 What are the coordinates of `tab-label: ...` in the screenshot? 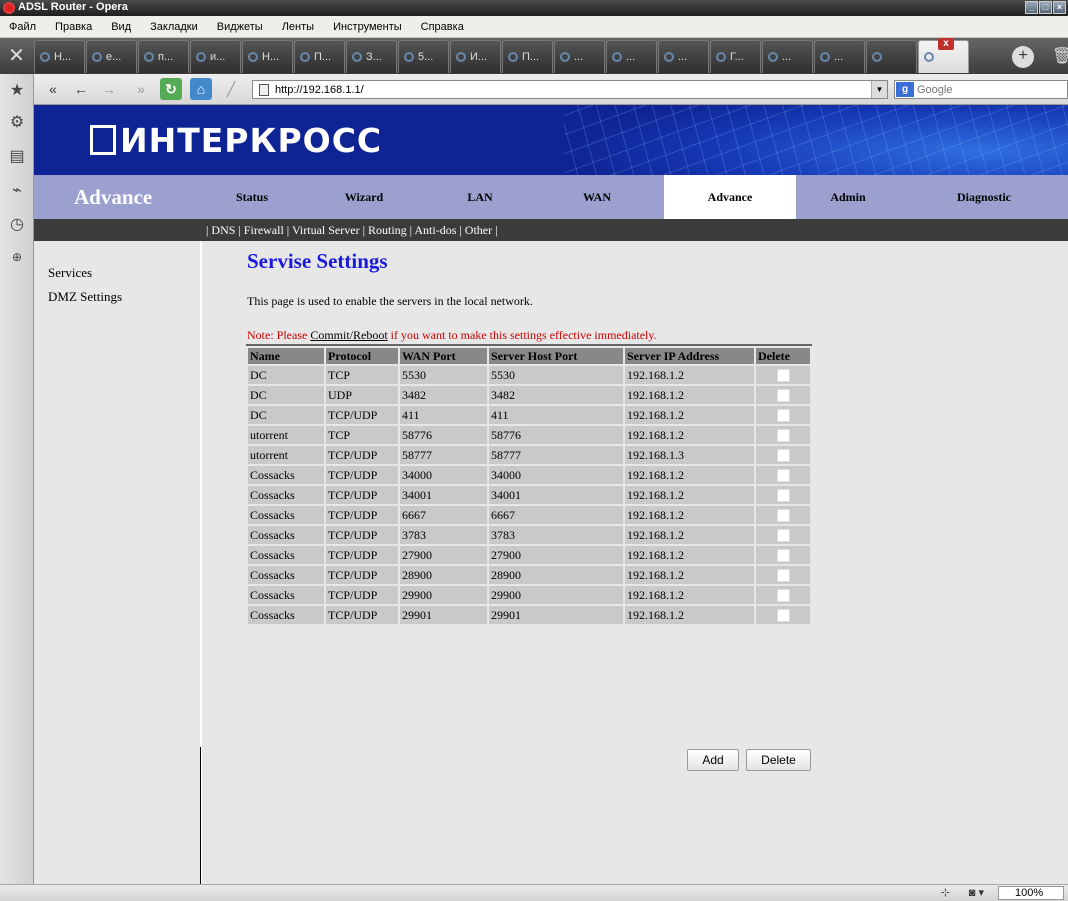 It's located at (579, 56).